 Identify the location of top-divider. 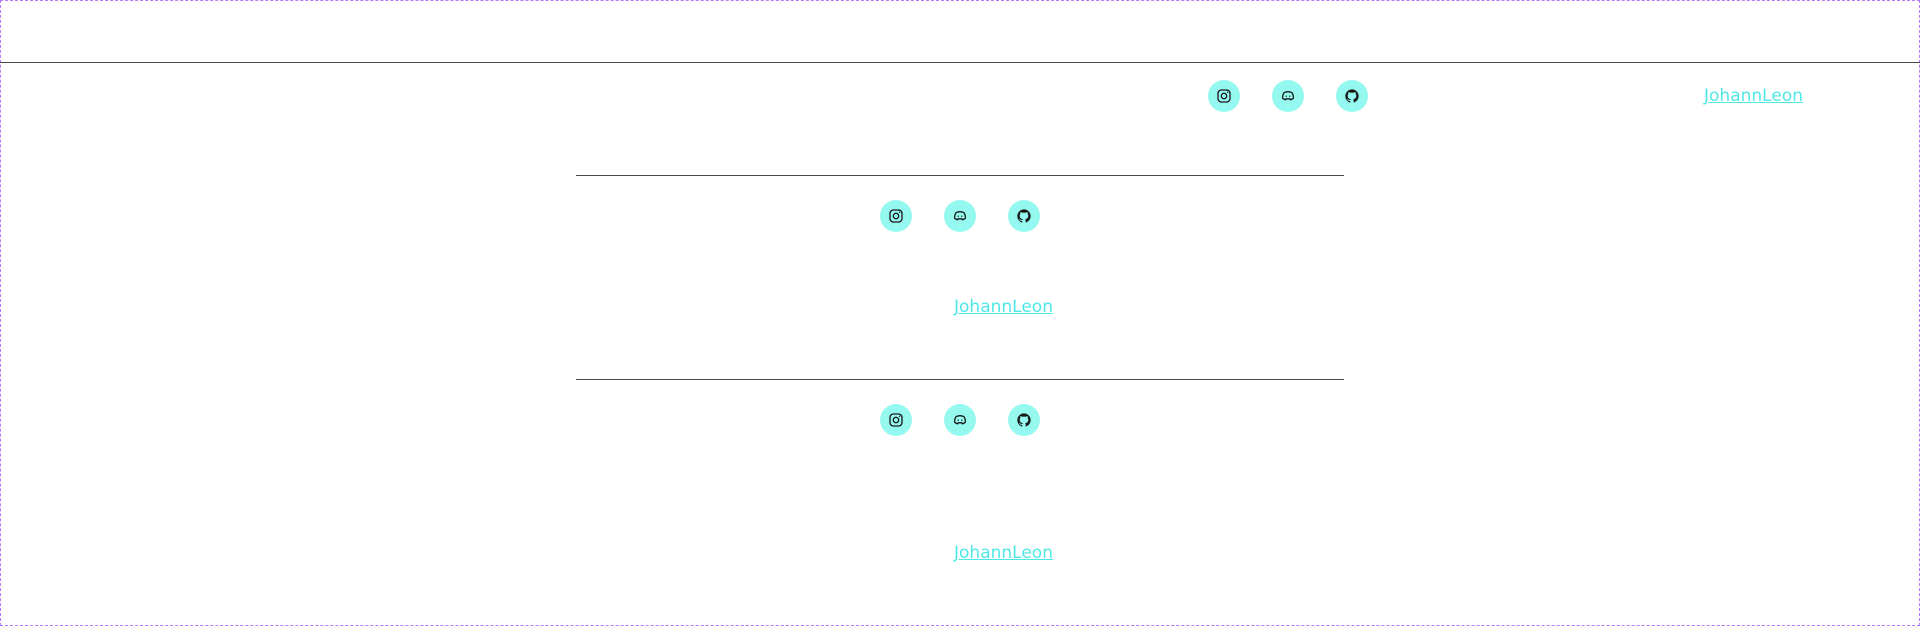
(960, 62).